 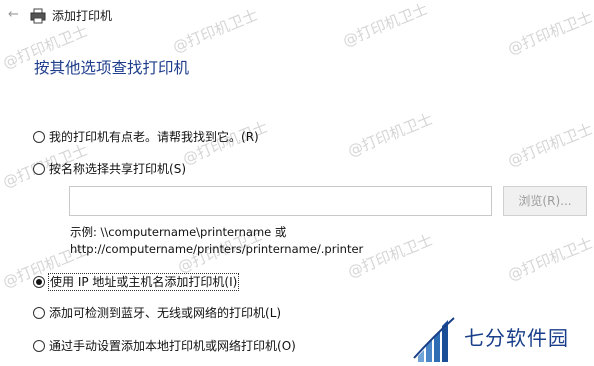 I want to click on option-label: 我的打印机有点老。请帮我找到它。(R), so click(x=154, y=137).